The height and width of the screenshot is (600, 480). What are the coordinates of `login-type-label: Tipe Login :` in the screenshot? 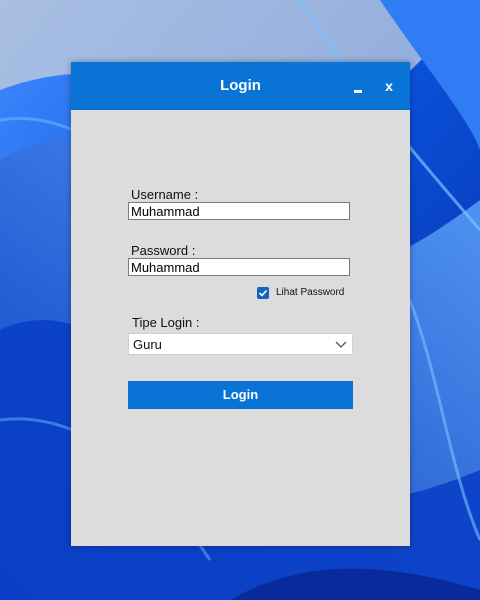 It's located at (166, 322).